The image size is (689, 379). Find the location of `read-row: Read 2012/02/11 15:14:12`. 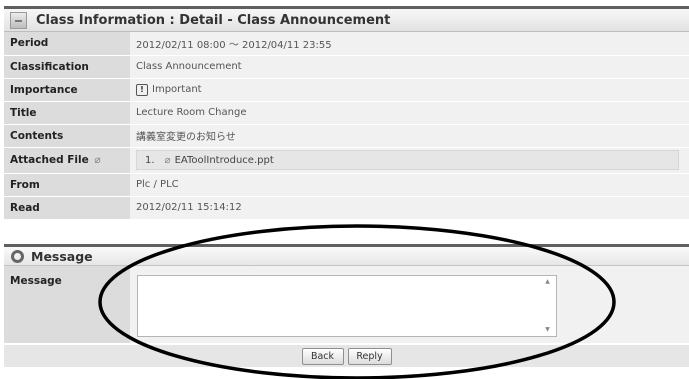

read-row: Read 2012/02/11 15:14:12 is located at coordinates (346, 208).